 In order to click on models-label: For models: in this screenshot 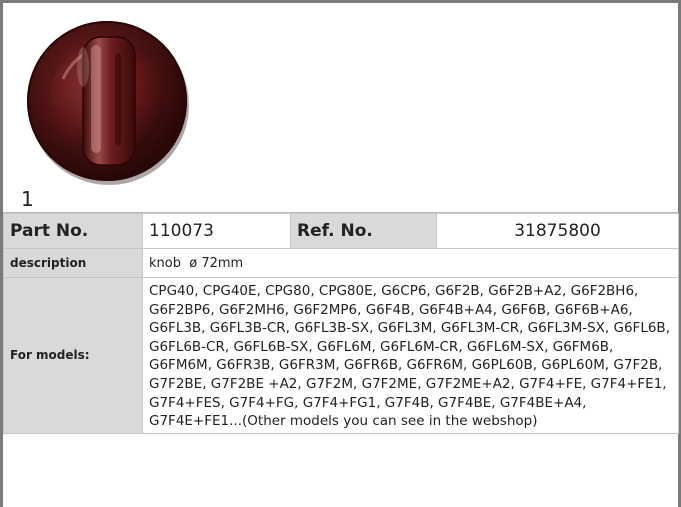, I will do `click(73, 355)`.